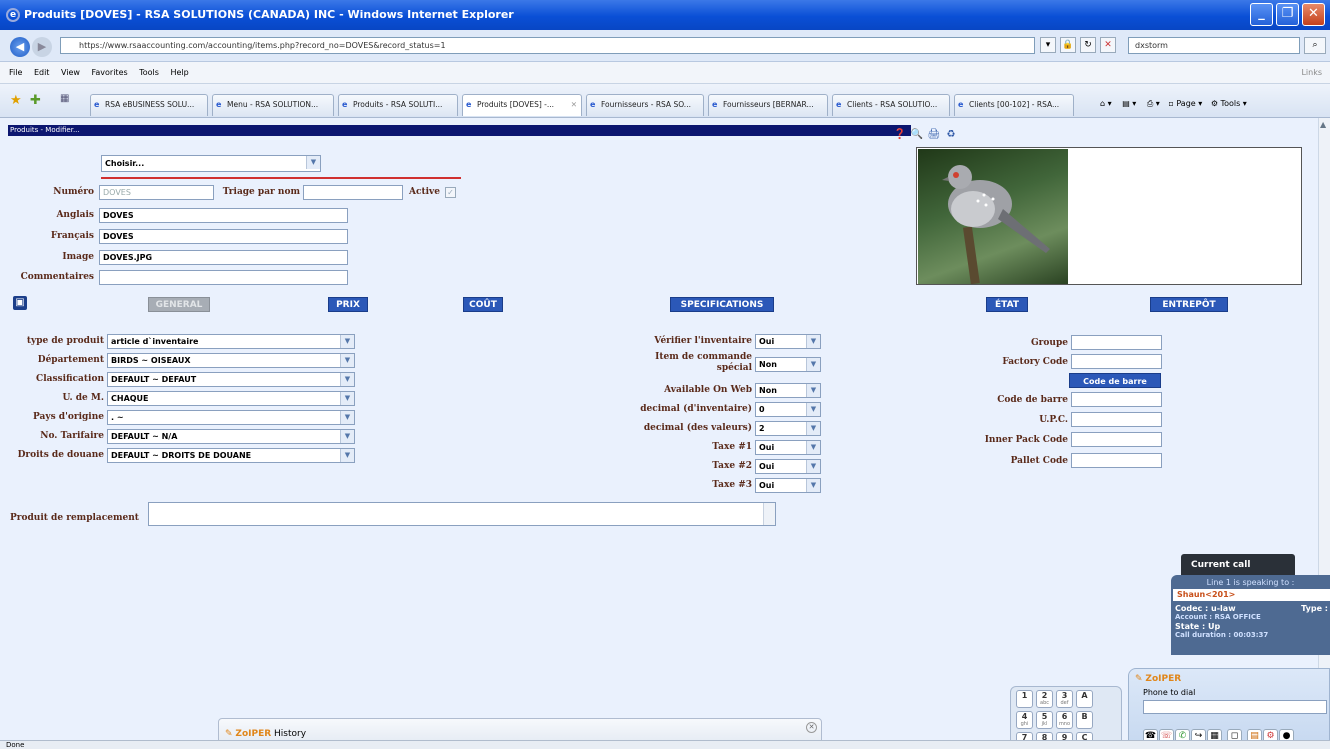 This screenshot has height=749, width=1330. What do you see at coordinates (1153, 103) in the screenshot?
I see `print-icon: ⎙ ▾` at bounding box center [1153, 103].